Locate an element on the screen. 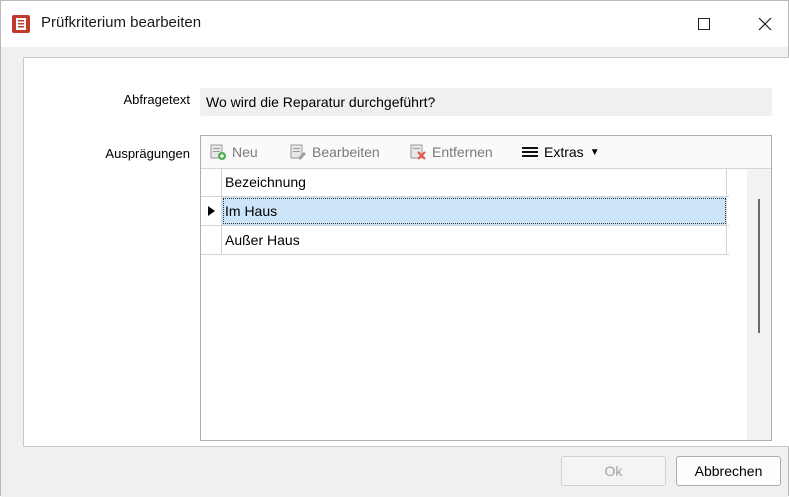 This screenshot has width=789, height=497. dialog-footer: Ok Abbrechen is located at coordinates (394, 472).